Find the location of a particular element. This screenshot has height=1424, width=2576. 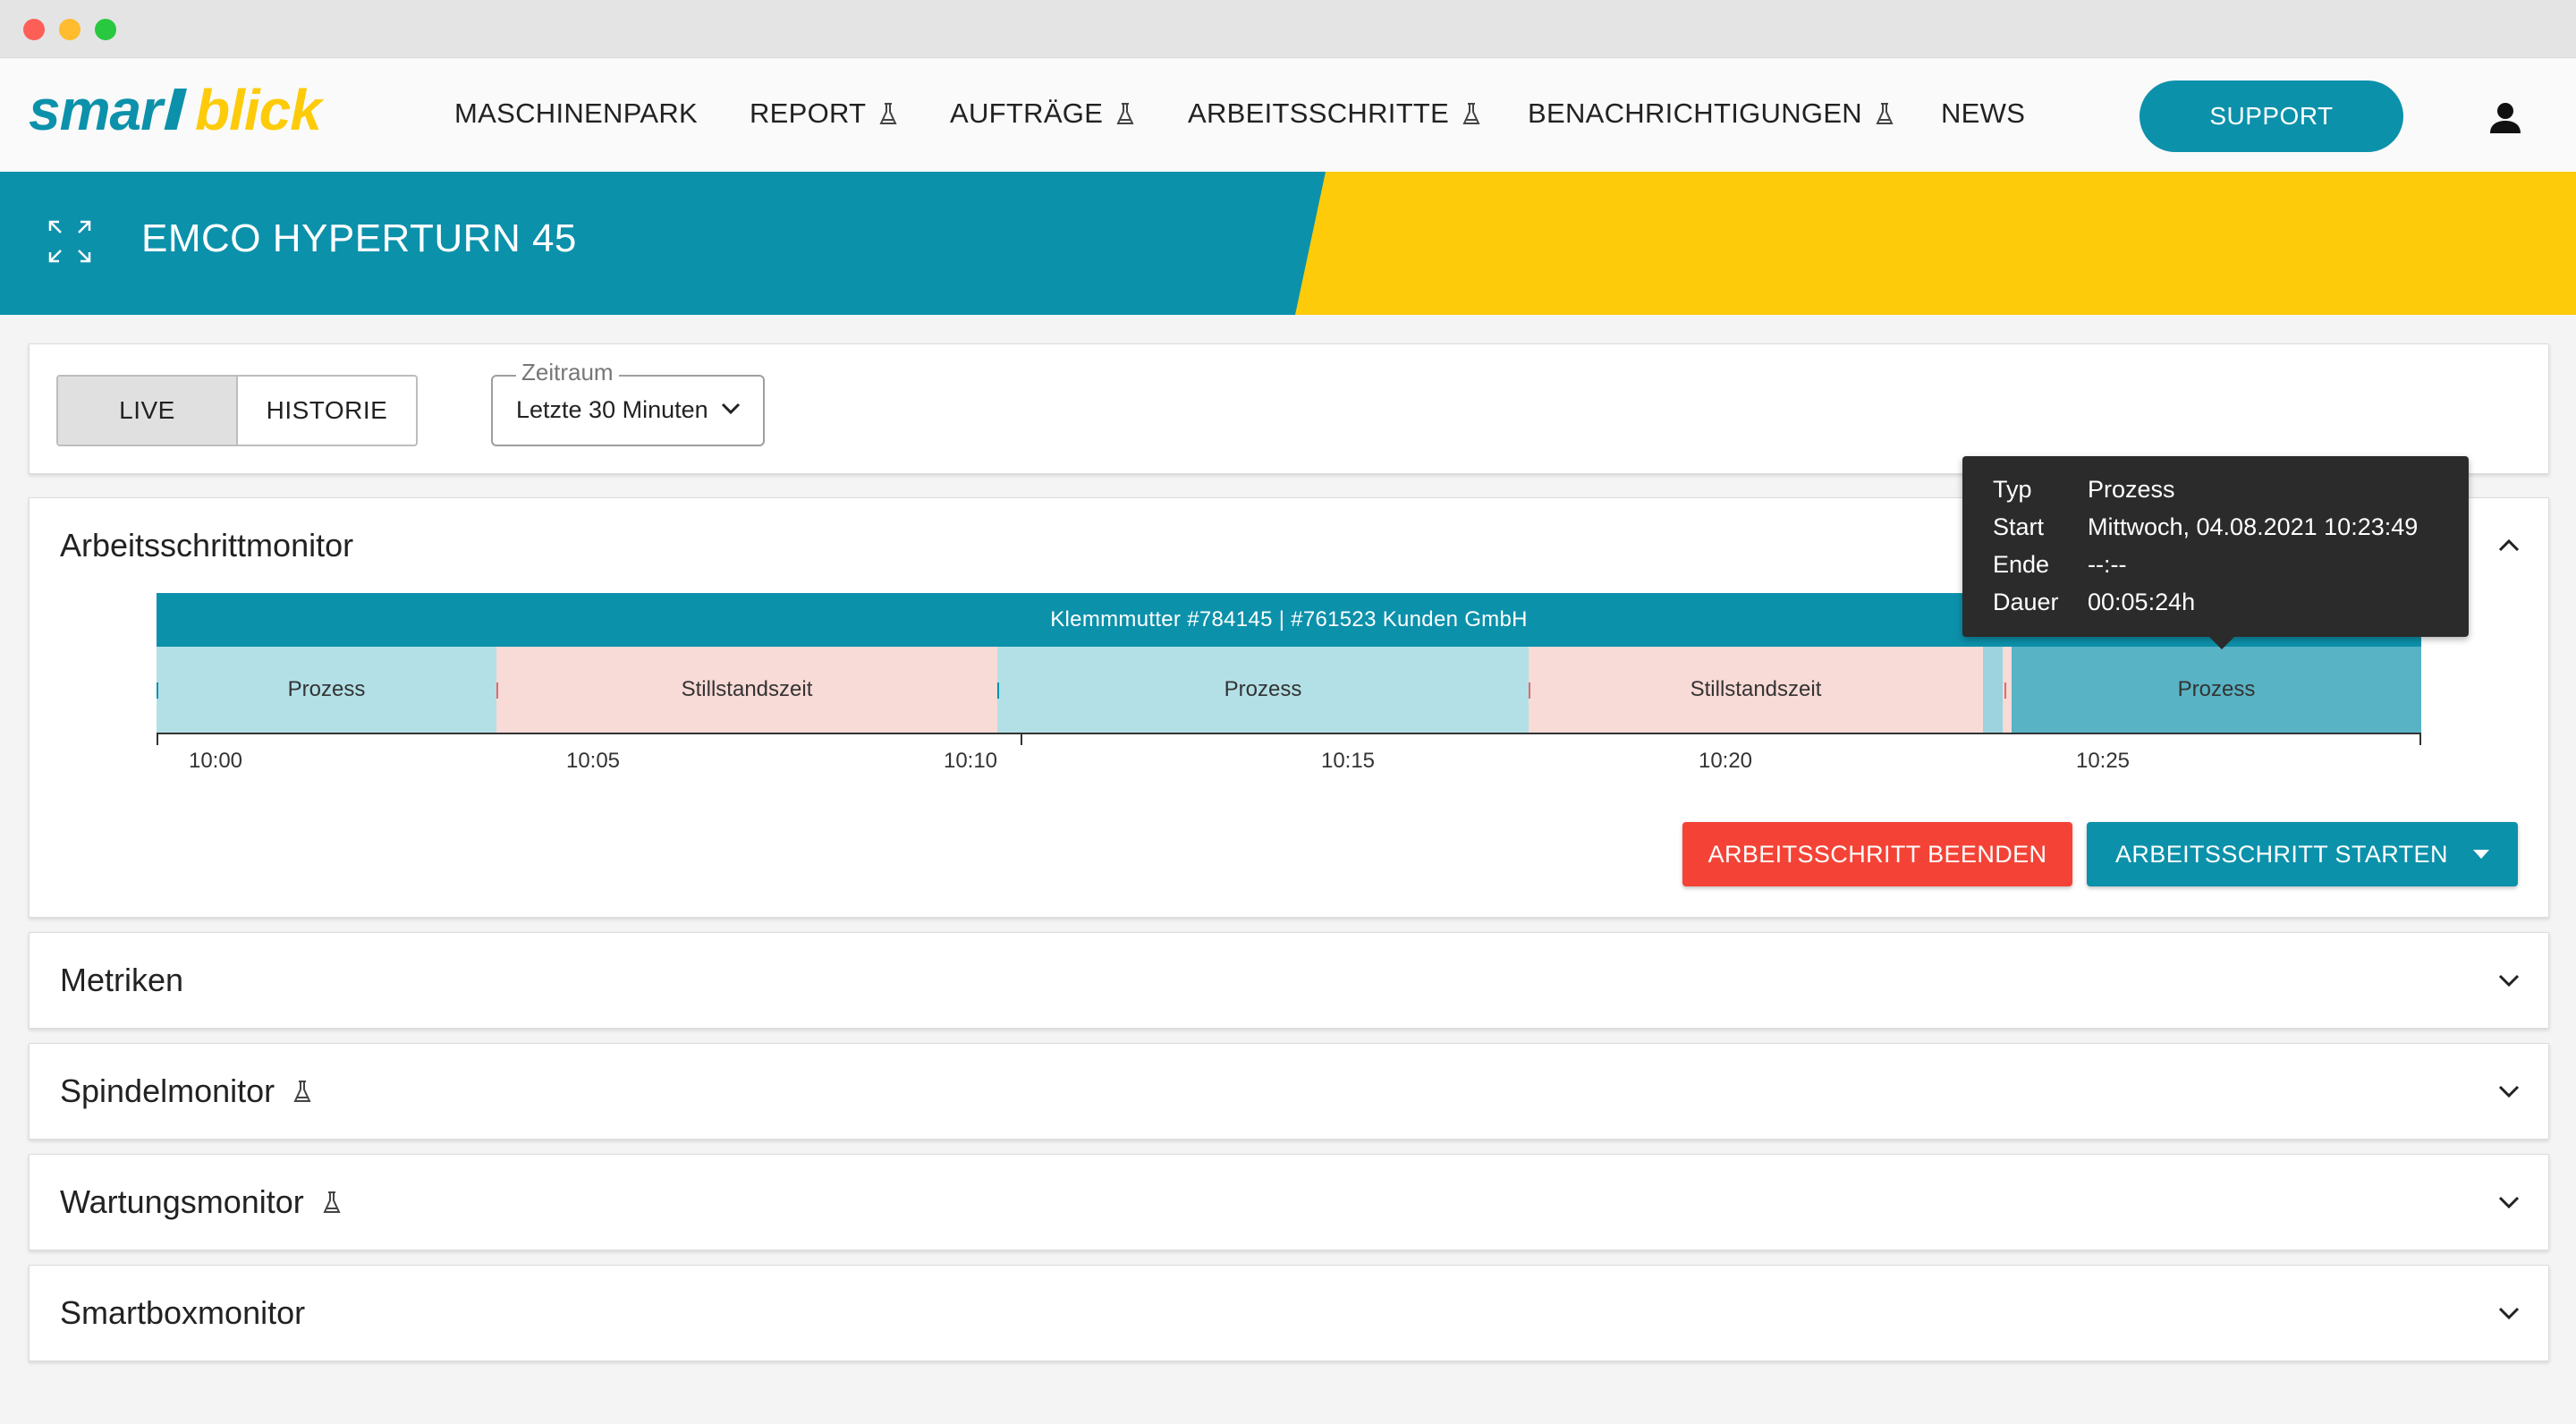

expand-icon is located at coordinates (70, 241).